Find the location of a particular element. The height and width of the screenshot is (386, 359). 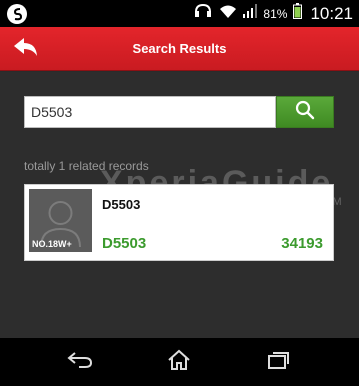

result-title: D5503 is located at coordinates (121, 204).